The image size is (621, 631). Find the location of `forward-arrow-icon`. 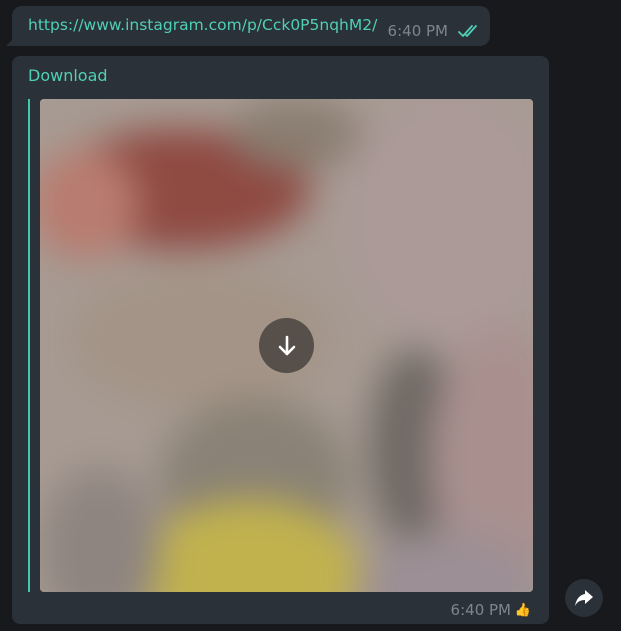

forward-arrow-icon is located at coordinates (584, 598).